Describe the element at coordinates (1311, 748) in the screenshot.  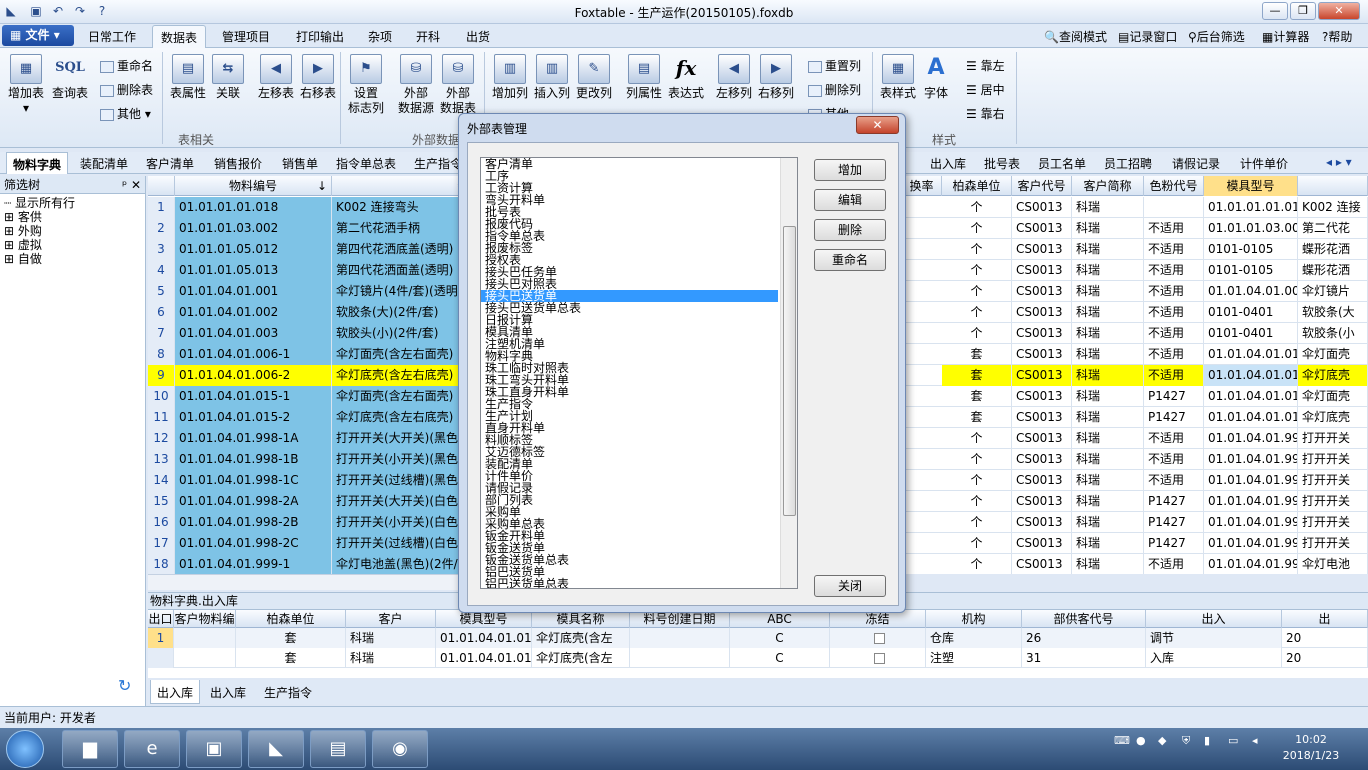
I see `taskbar-clock: 10:02 2018/1/23` at that location.